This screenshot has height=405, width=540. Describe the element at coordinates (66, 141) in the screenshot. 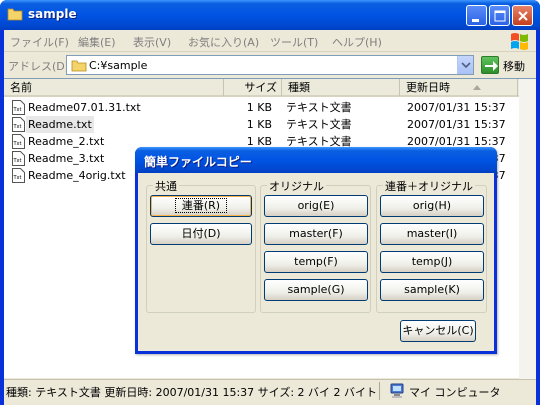

I see `file-name: Readme_2.txt` at that location.